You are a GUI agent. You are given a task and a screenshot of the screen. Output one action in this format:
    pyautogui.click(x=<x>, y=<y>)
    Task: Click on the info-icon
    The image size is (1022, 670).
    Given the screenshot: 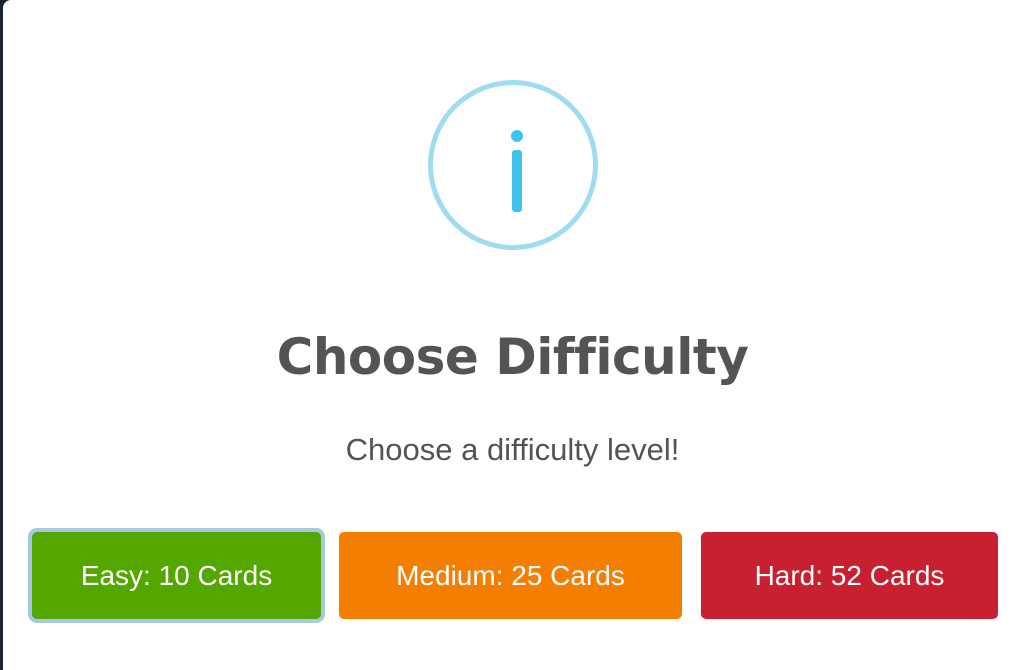 What is the action you would take?
    pyautogui.click(x=513, y=165)
    